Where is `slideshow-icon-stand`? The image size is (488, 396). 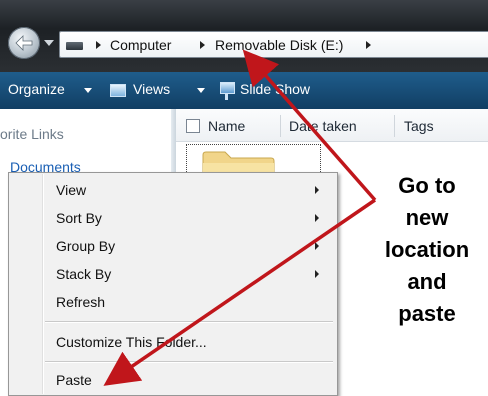 slideshow-icon-stand is located at coordinates (226, 97).